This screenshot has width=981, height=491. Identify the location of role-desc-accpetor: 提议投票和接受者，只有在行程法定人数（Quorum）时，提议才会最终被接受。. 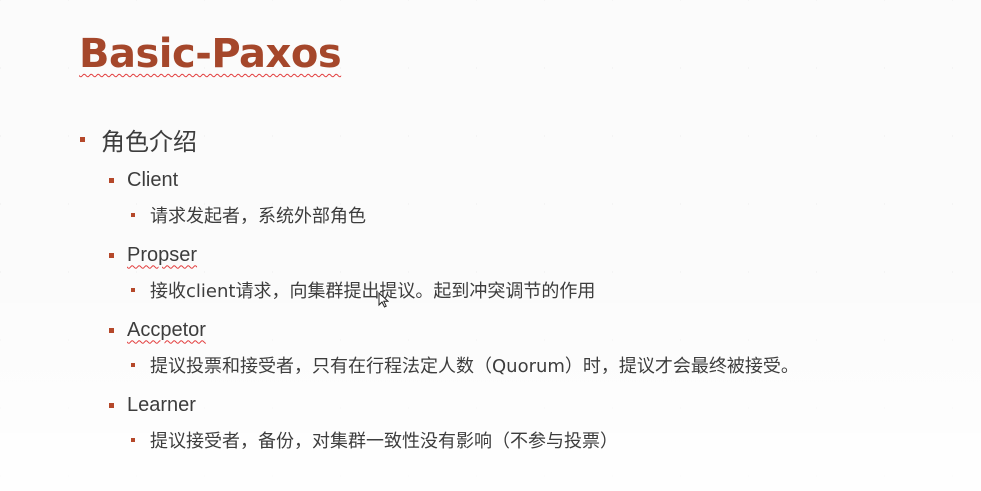
(465, 365).